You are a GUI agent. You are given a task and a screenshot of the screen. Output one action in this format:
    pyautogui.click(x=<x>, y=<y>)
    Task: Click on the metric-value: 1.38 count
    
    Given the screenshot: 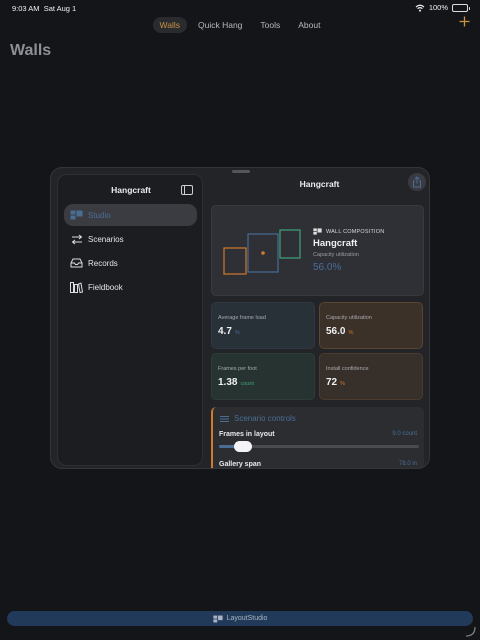 What is the action you would take?
    pyautogui.click(x=236, y=382)
    